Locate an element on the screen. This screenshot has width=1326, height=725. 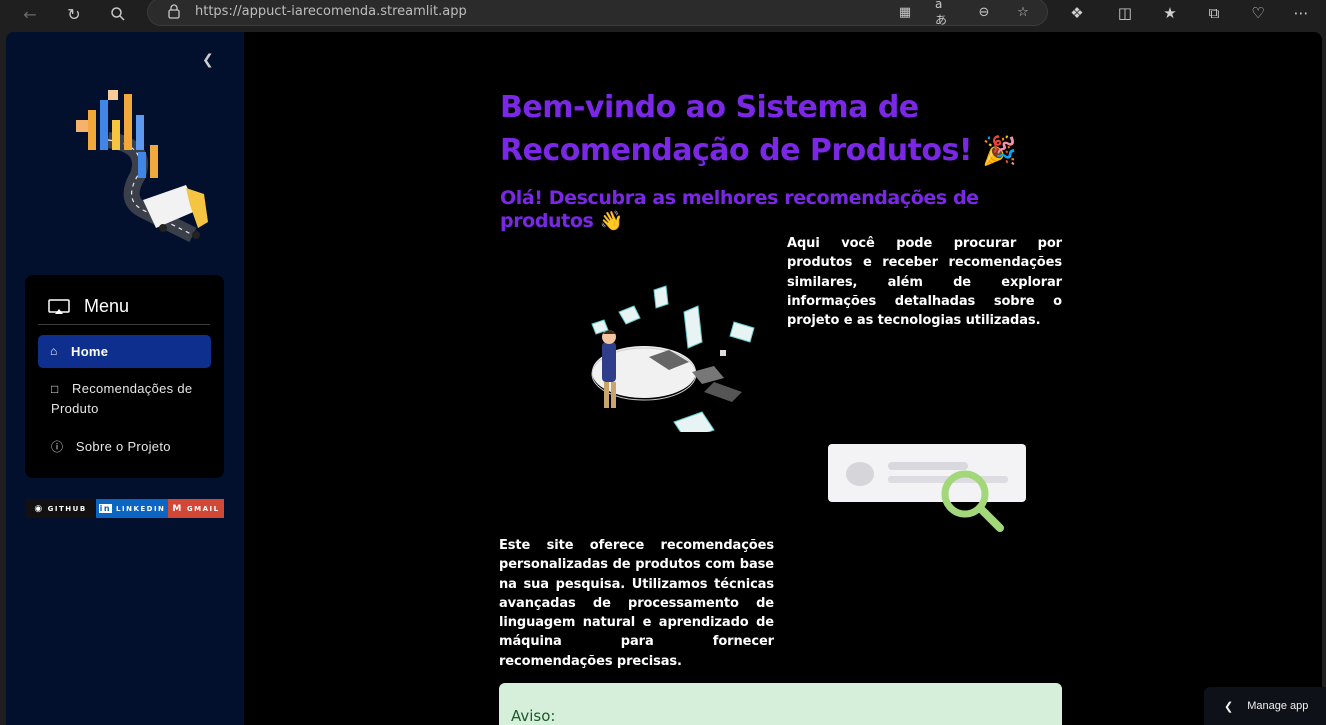
linkedin-badge: in LINKEDIN is located at coordinates (132, 508).